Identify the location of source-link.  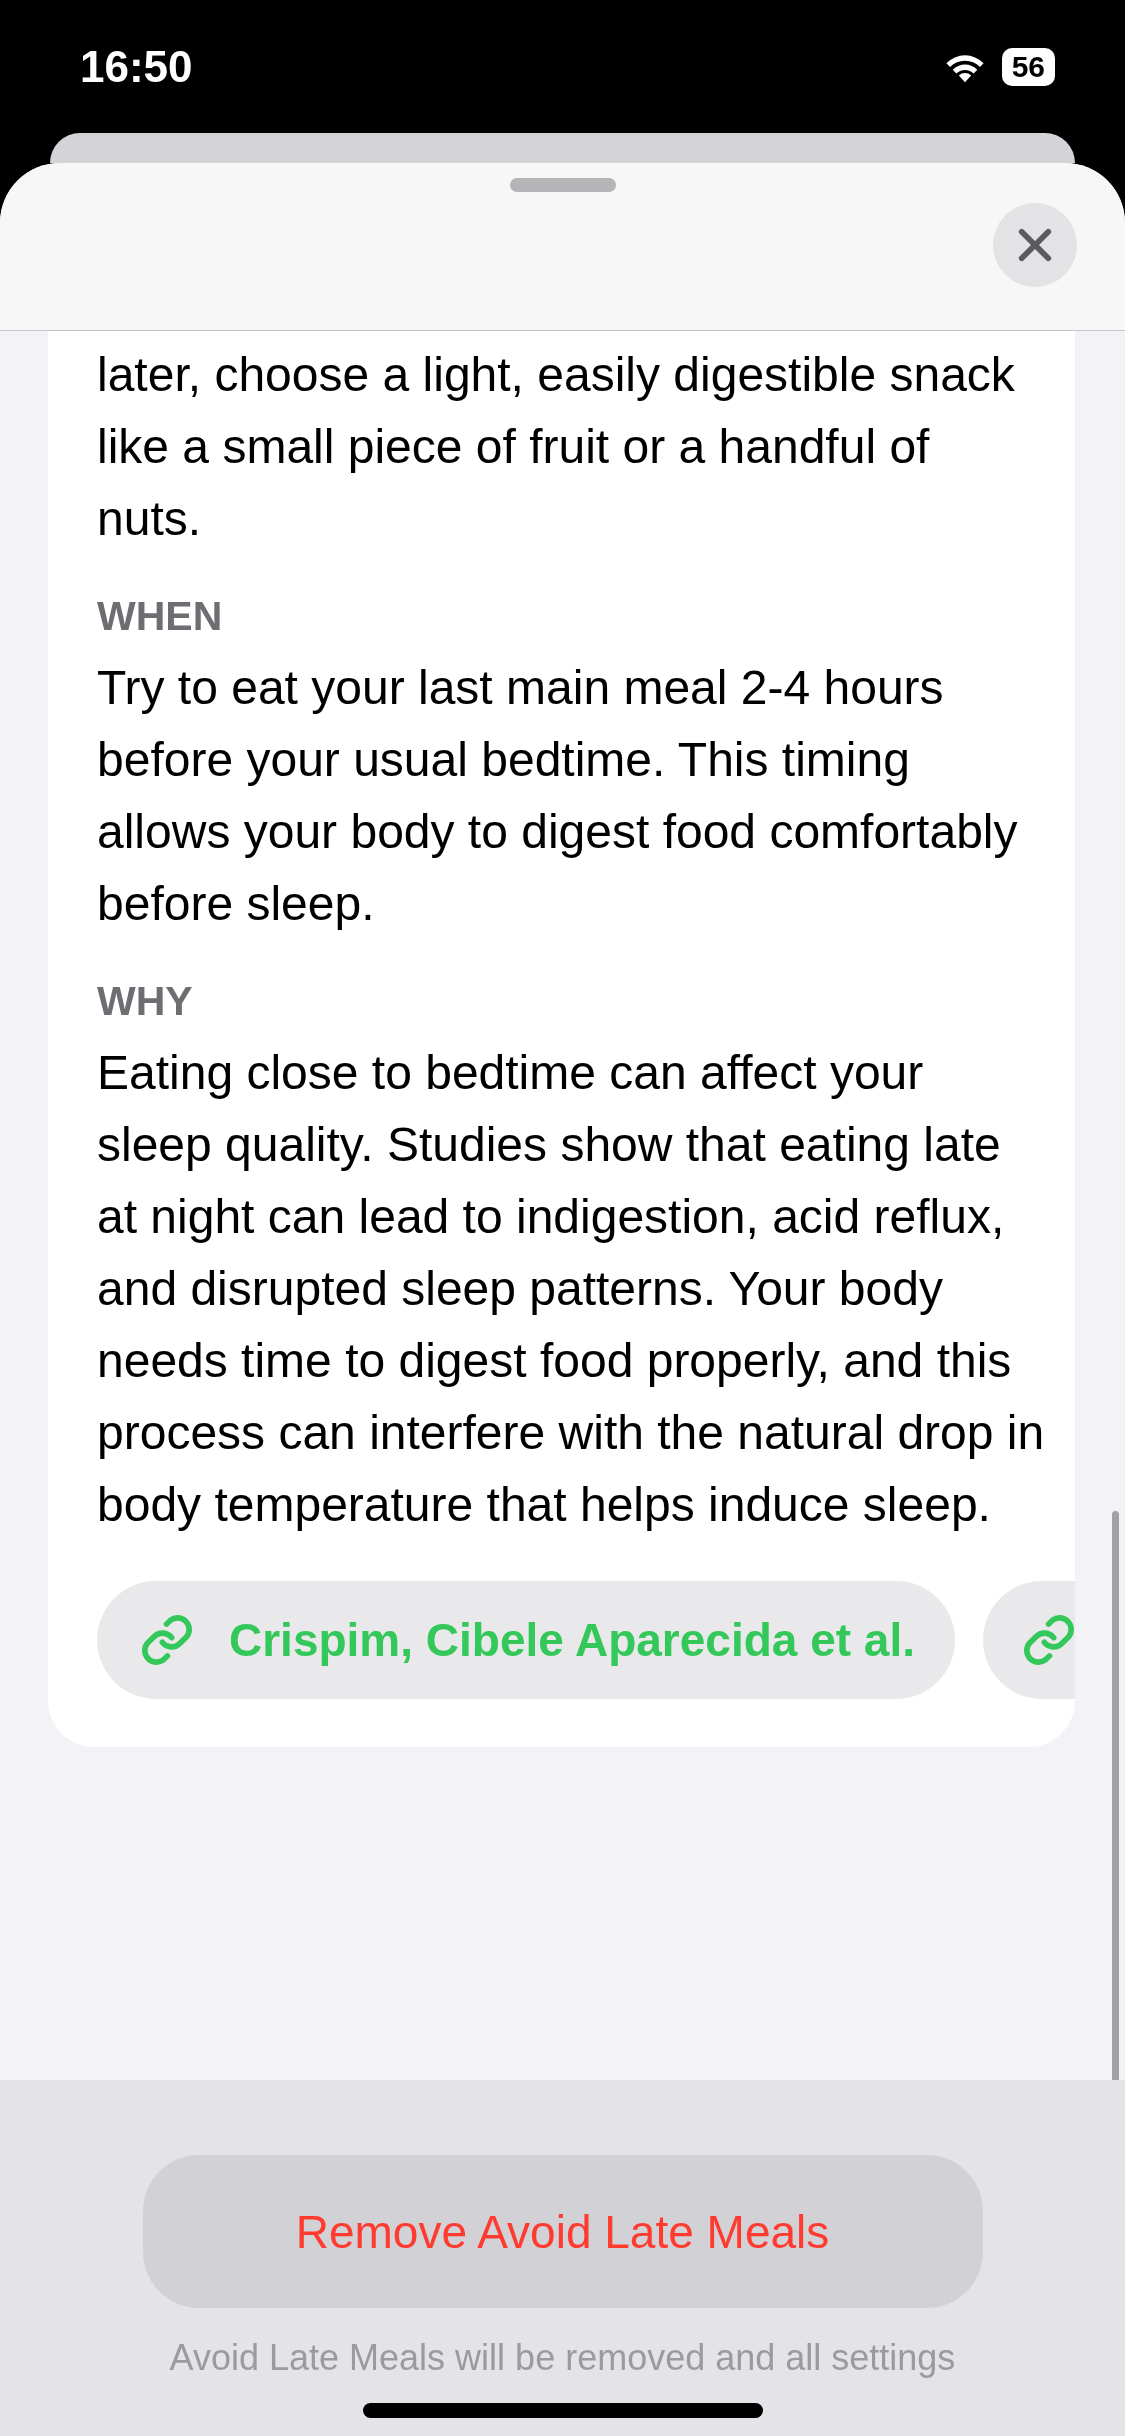
(1029, 1640).